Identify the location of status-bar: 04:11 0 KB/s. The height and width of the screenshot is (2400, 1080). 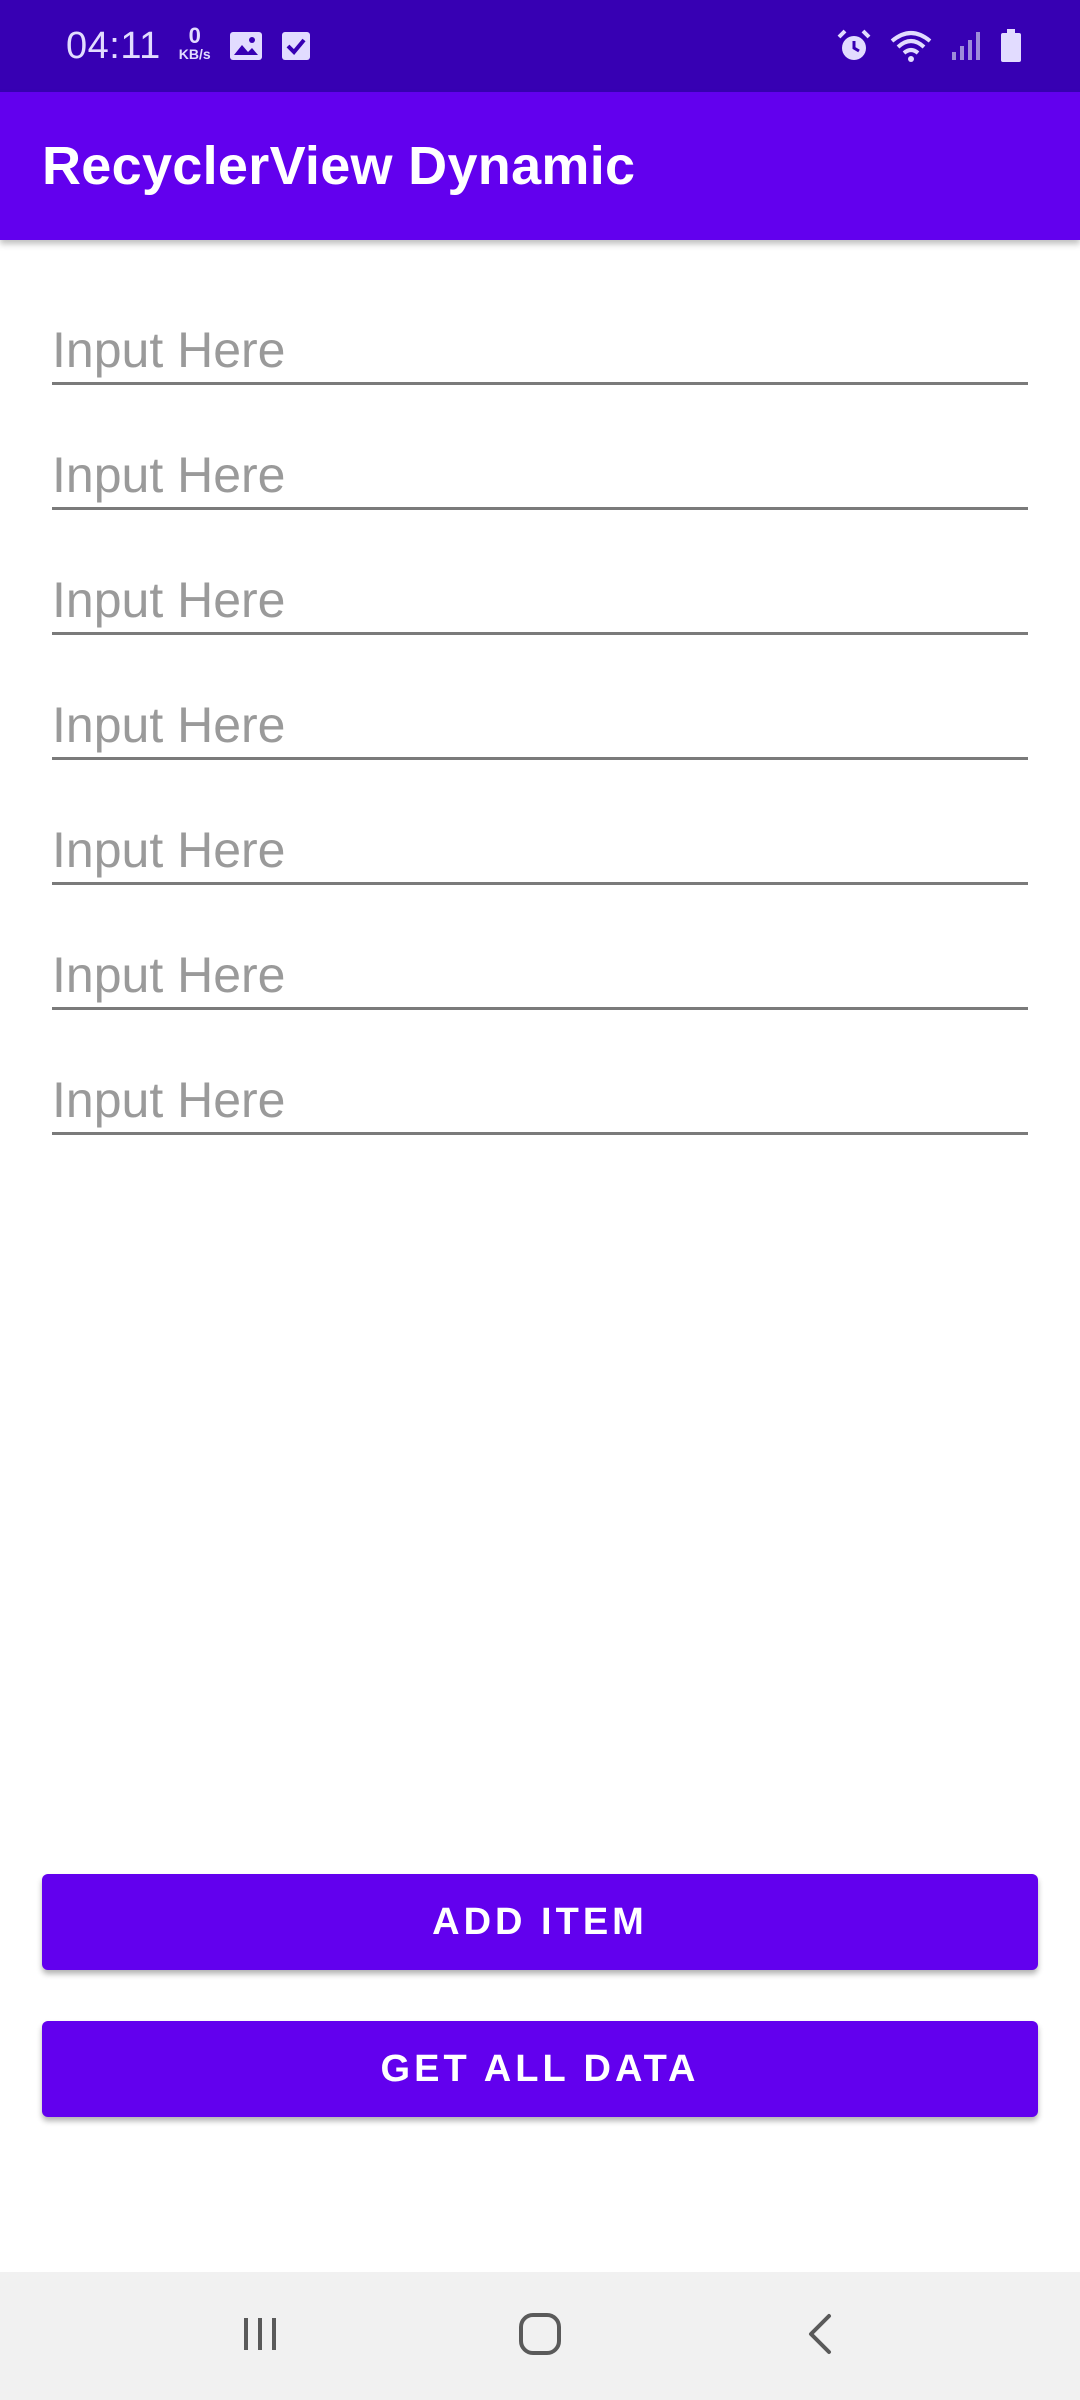
(540, 46).